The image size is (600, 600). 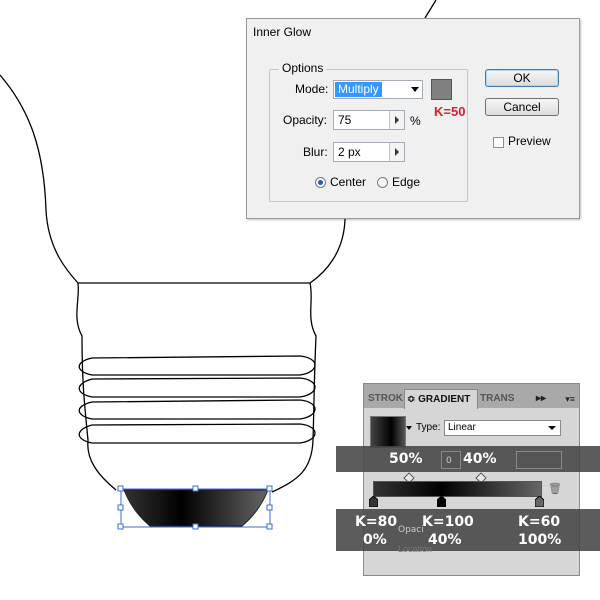 I want to click on tab-stroke: STROK, so click(x=387, y=398).